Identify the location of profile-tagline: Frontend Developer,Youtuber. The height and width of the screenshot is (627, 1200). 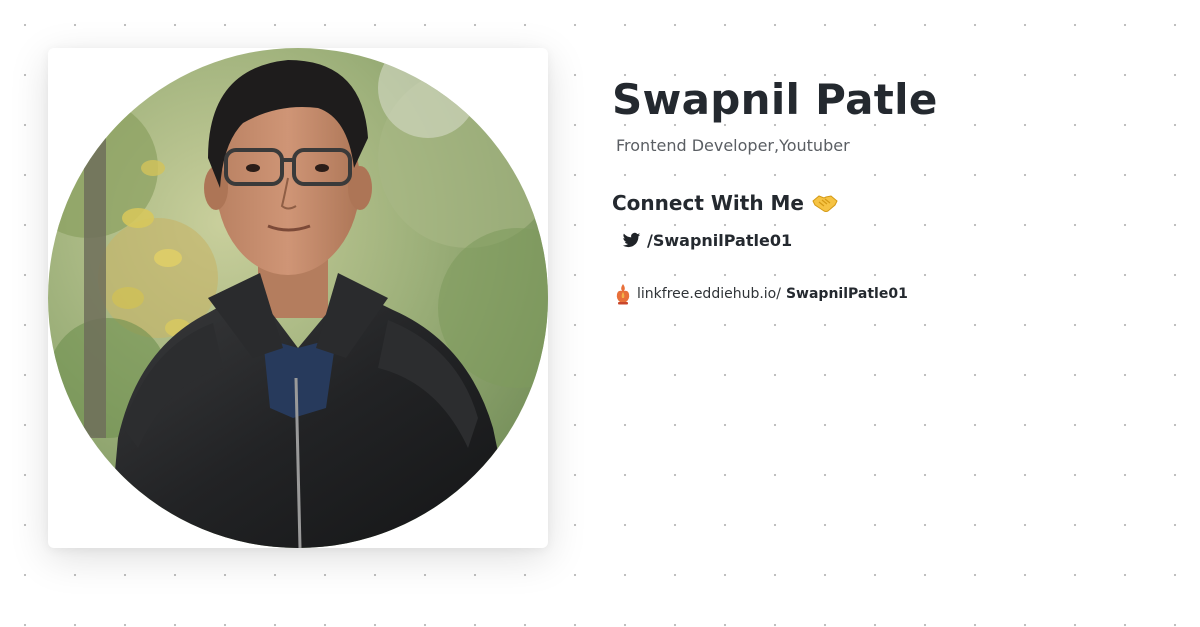
(733, 145).